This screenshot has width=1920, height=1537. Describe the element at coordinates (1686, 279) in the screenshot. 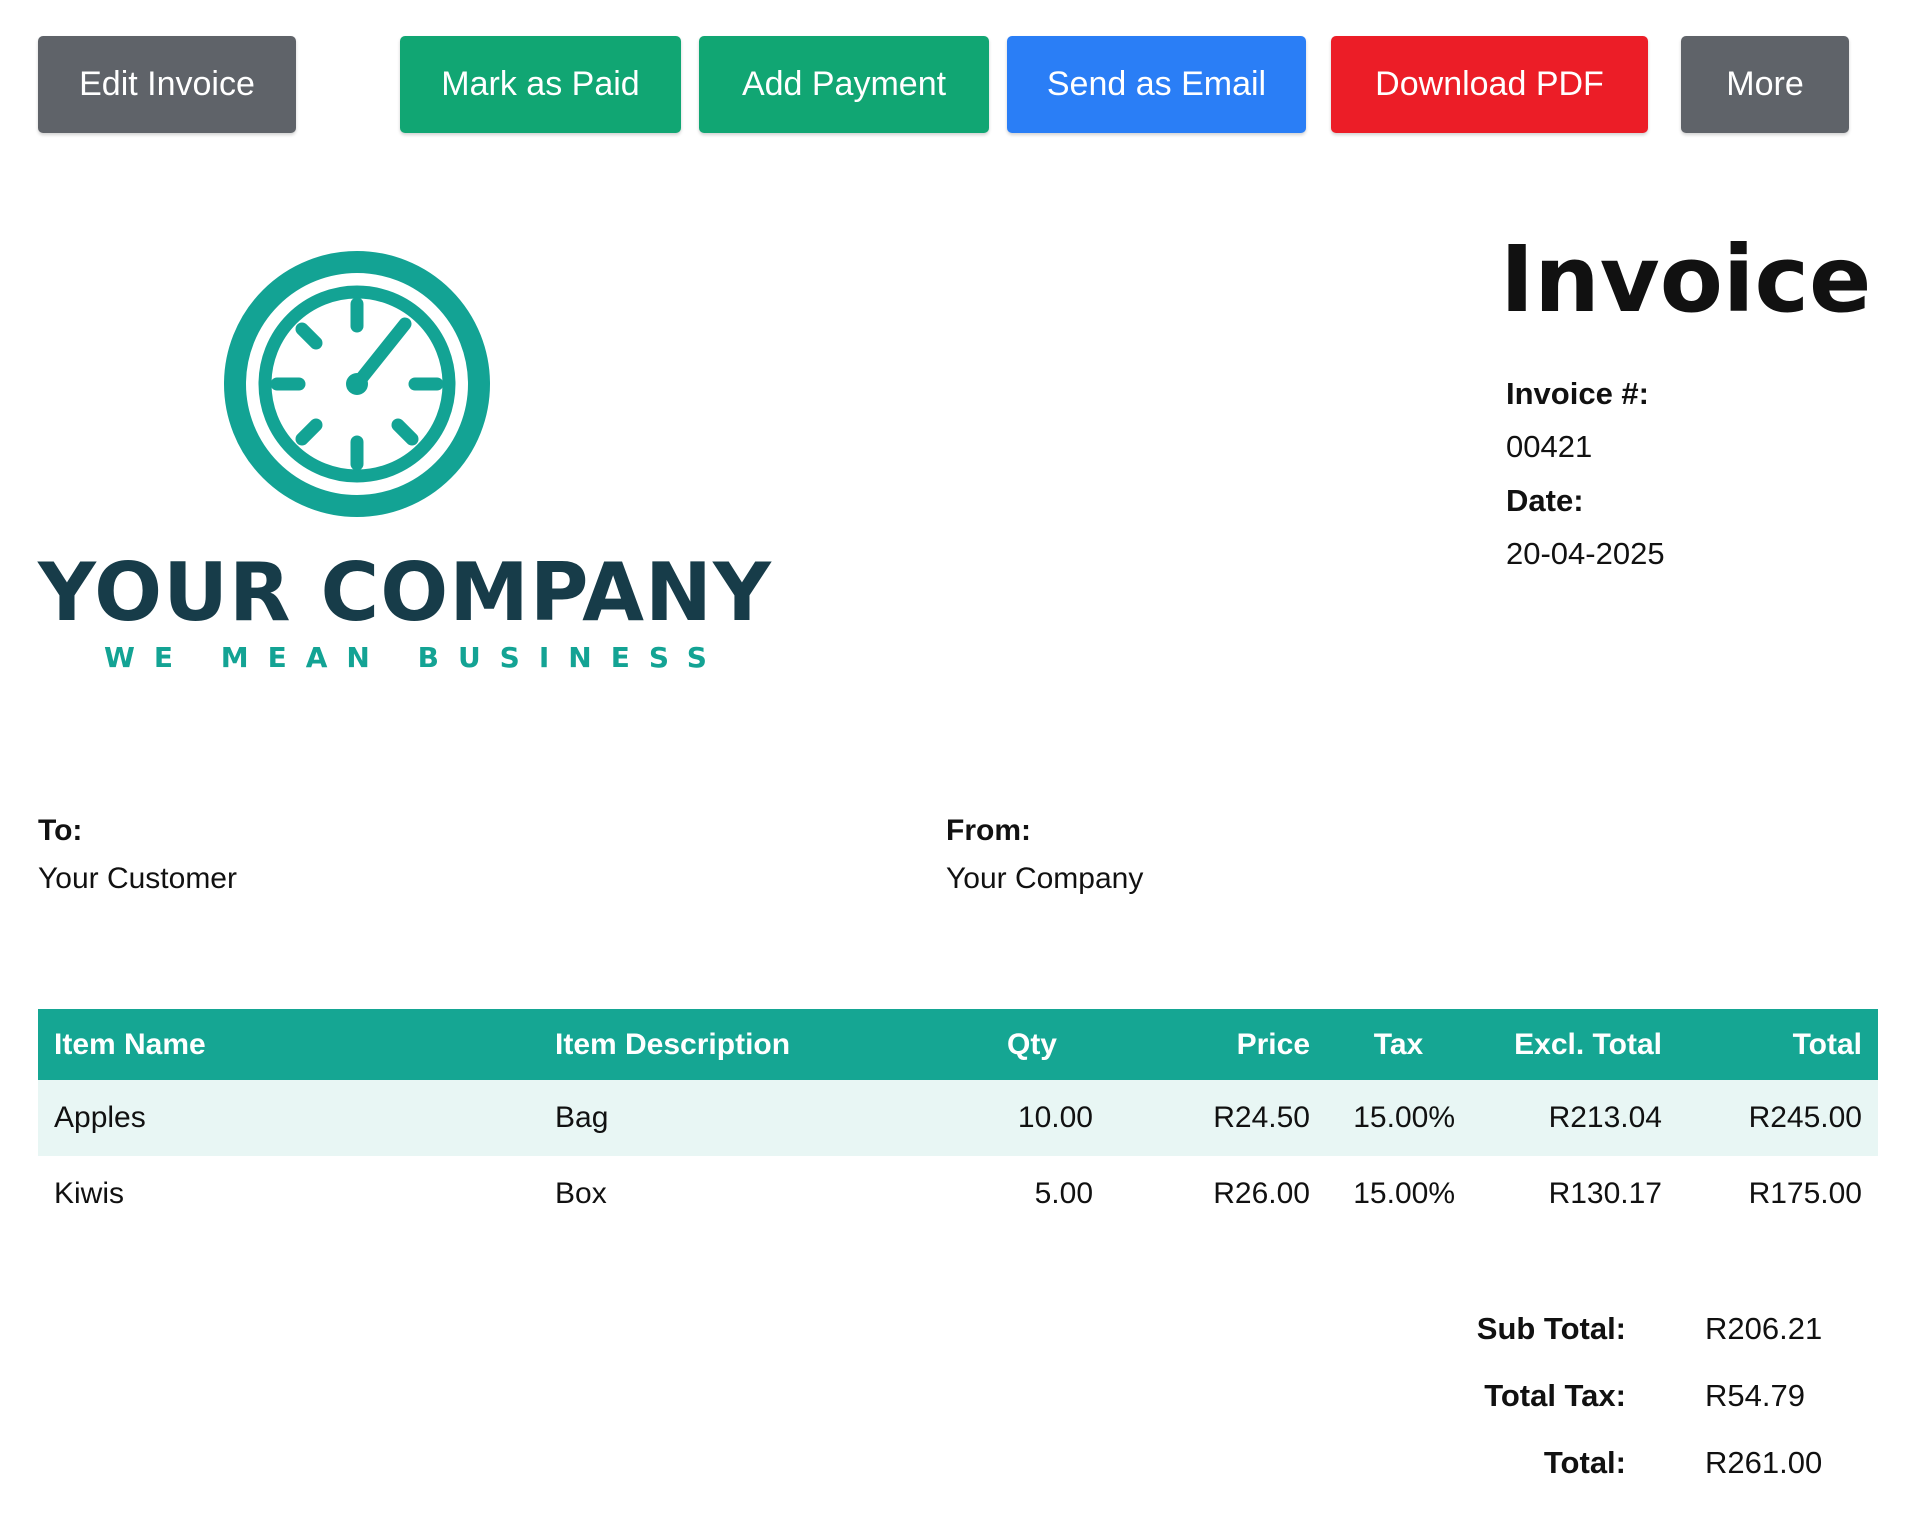

I see `invoice-title: Invoice` at that location.